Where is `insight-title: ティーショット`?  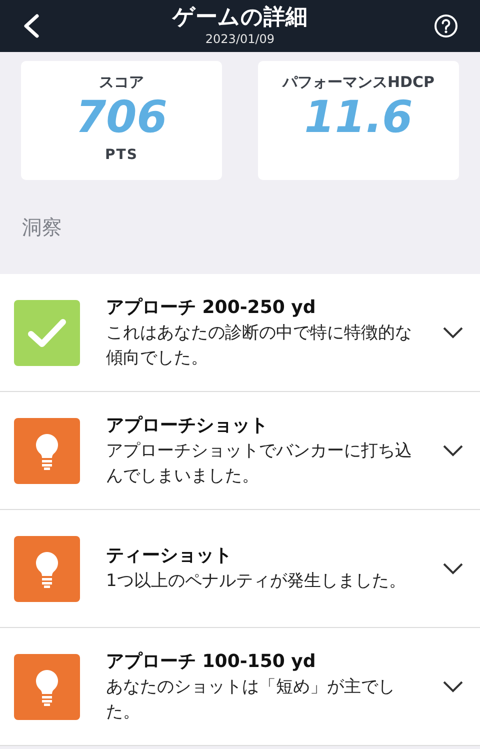
insight-title: ティーショット is located at coordinates (169, 556).